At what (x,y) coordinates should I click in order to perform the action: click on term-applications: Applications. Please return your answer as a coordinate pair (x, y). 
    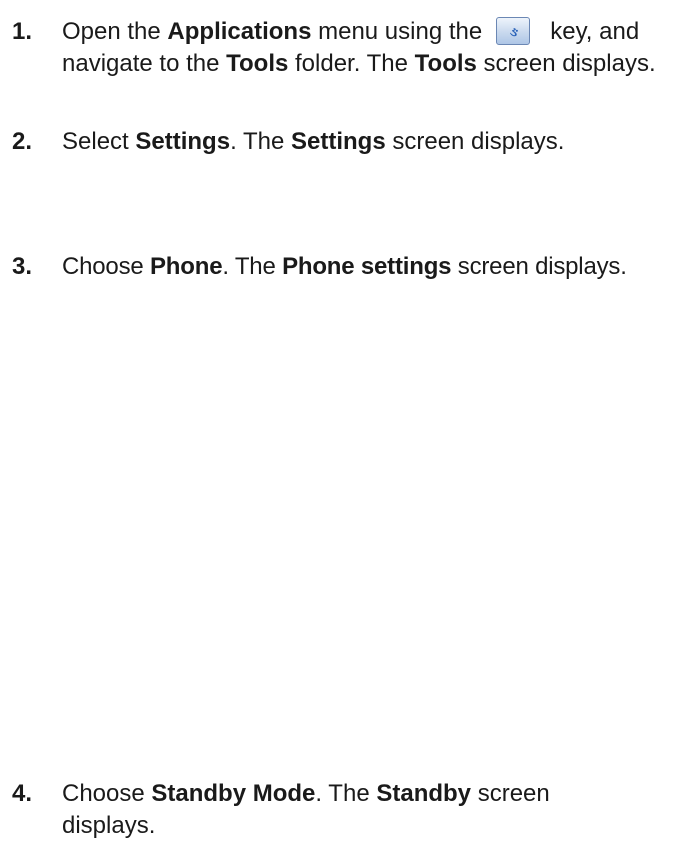
    Looking at the image, I should click on (239, 31).